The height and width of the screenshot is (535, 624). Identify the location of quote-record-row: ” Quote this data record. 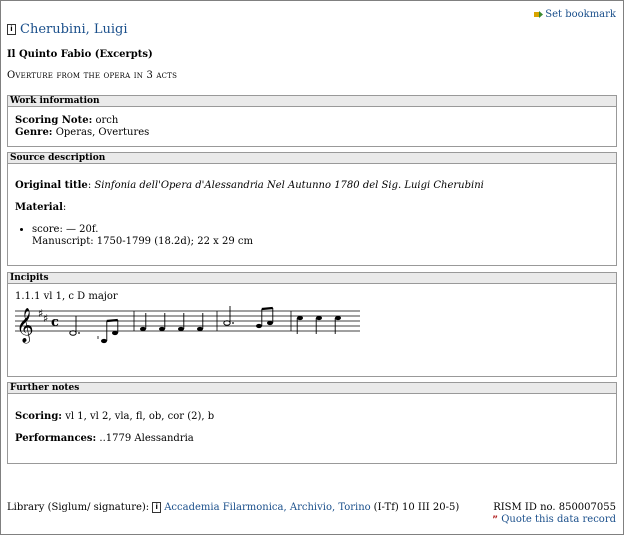
(554, 520).